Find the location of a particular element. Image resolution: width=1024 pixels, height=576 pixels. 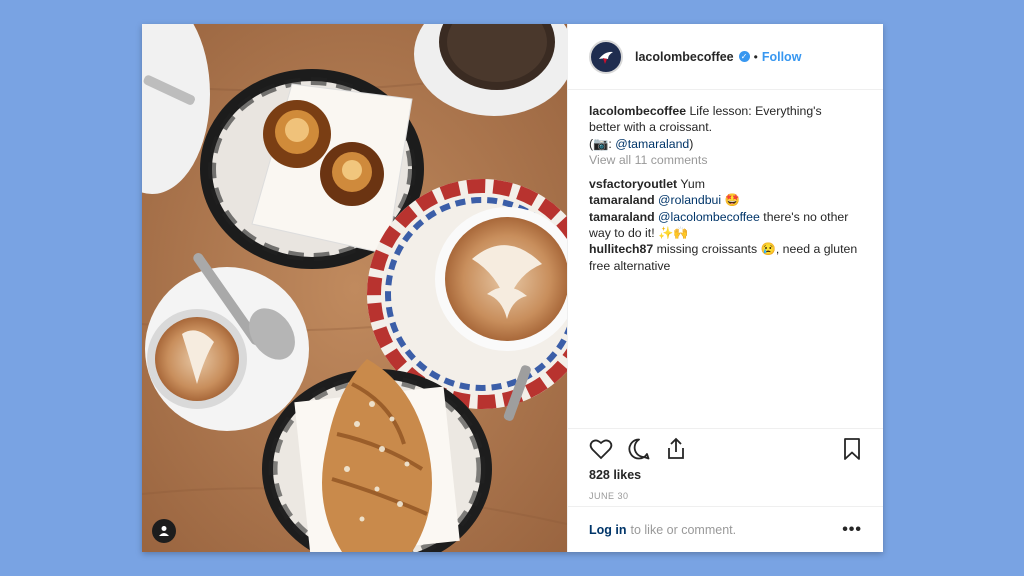

dove-logo-icon is located at coordinates (606, 57).